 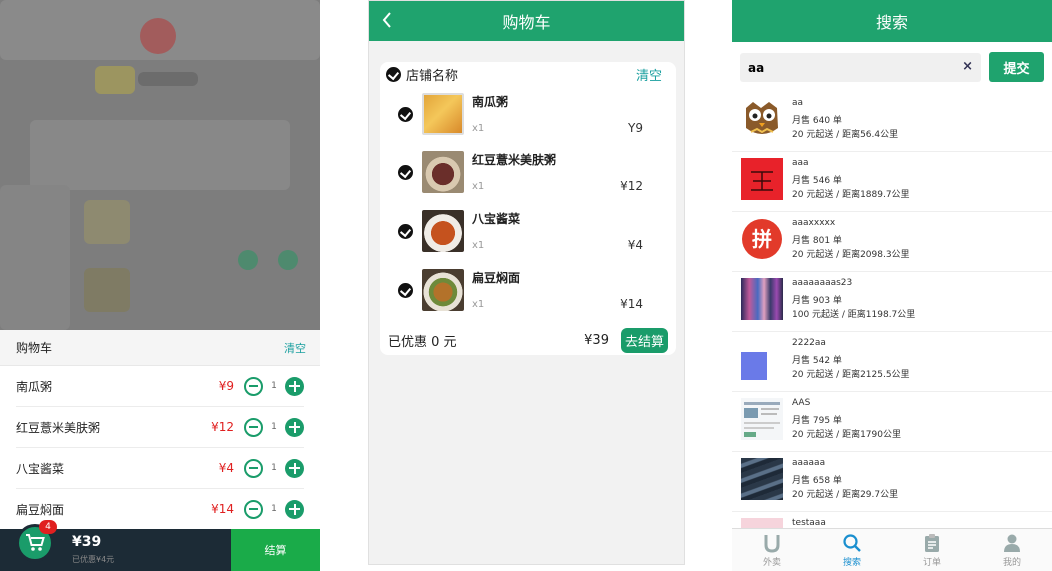 I want to click on pin-logo-thumbnail: 拼, so click(x=762, y=239).